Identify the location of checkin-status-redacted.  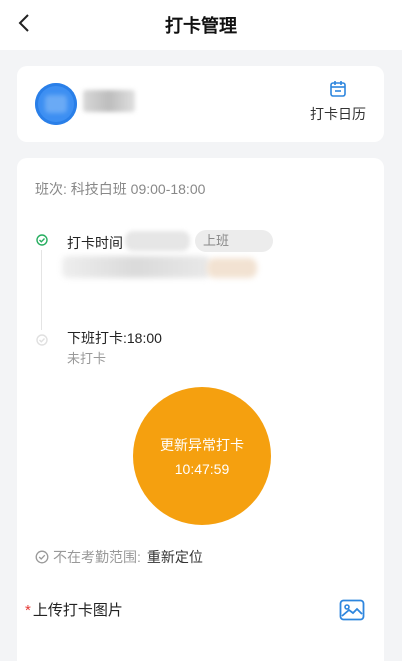
(232, 268).